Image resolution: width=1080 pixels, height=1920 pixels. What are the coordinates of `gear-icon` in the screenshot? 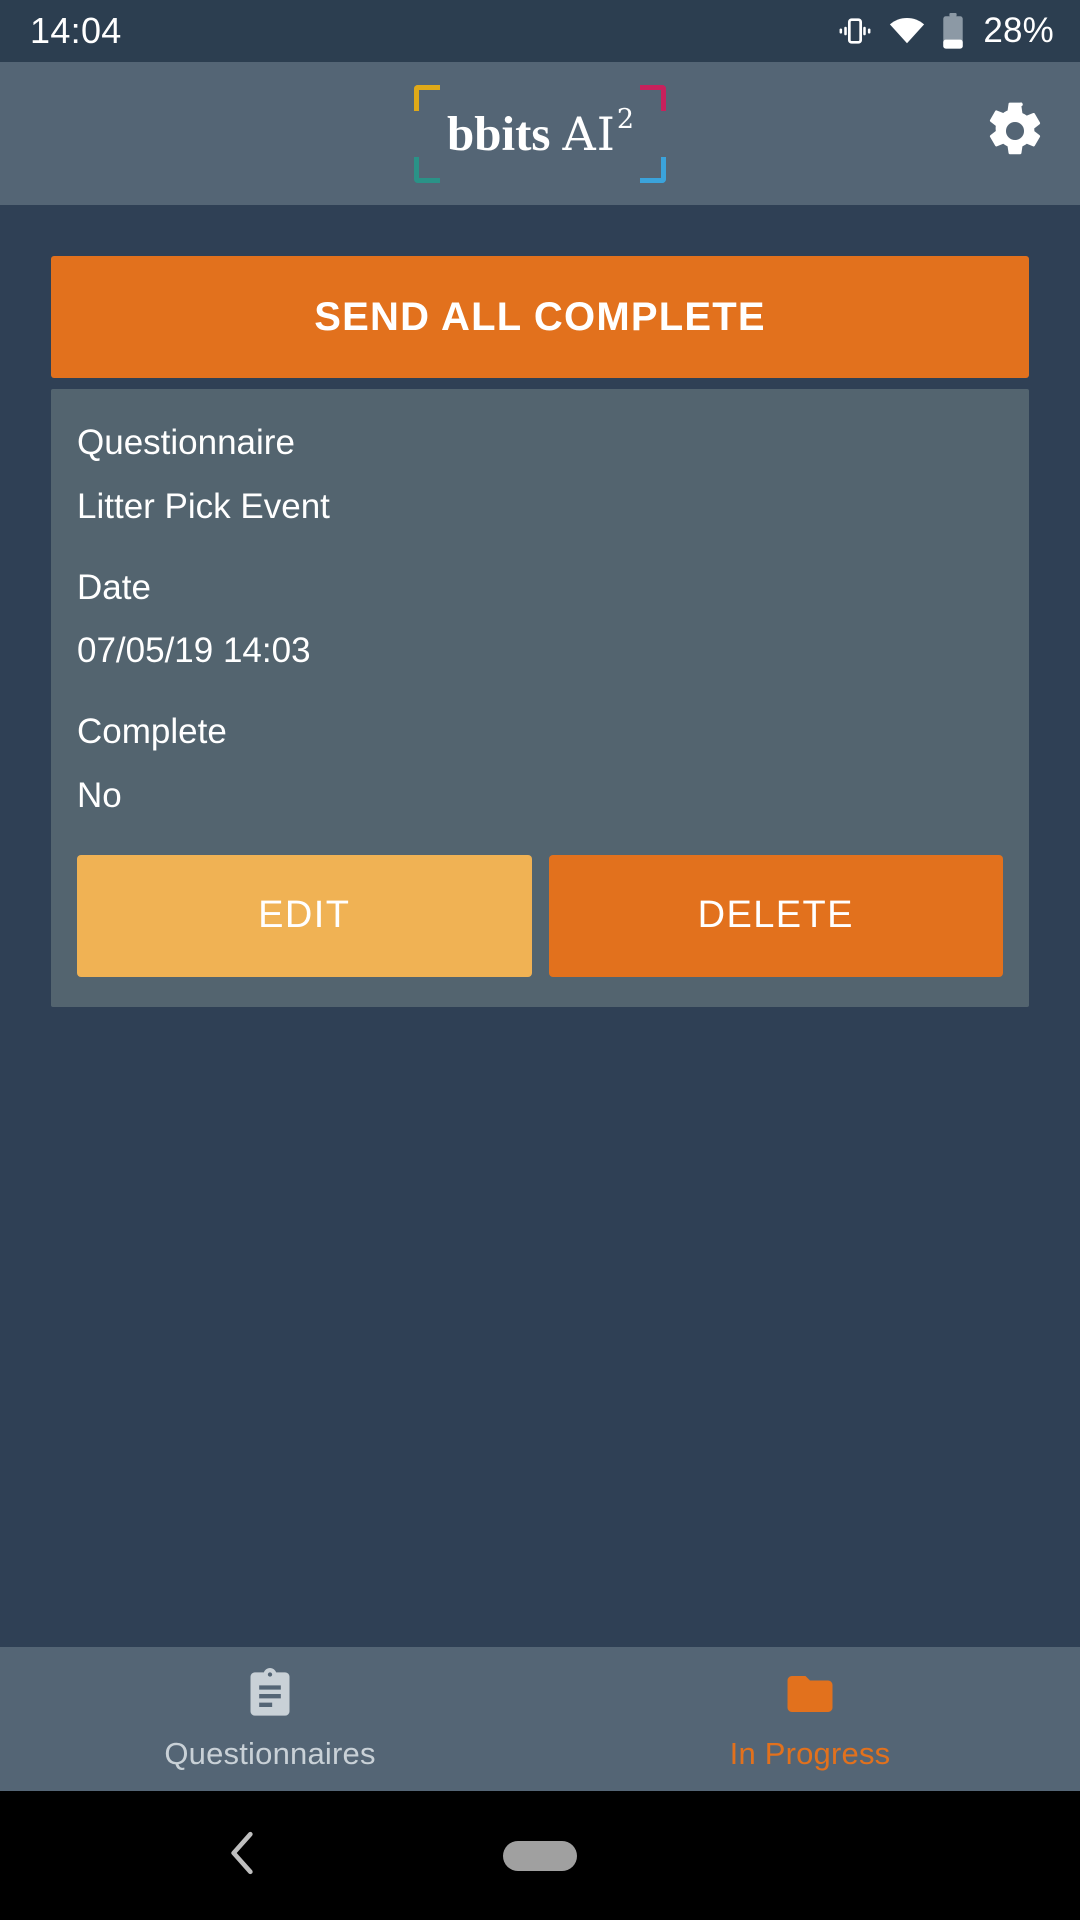 It's located at (1015, 133).